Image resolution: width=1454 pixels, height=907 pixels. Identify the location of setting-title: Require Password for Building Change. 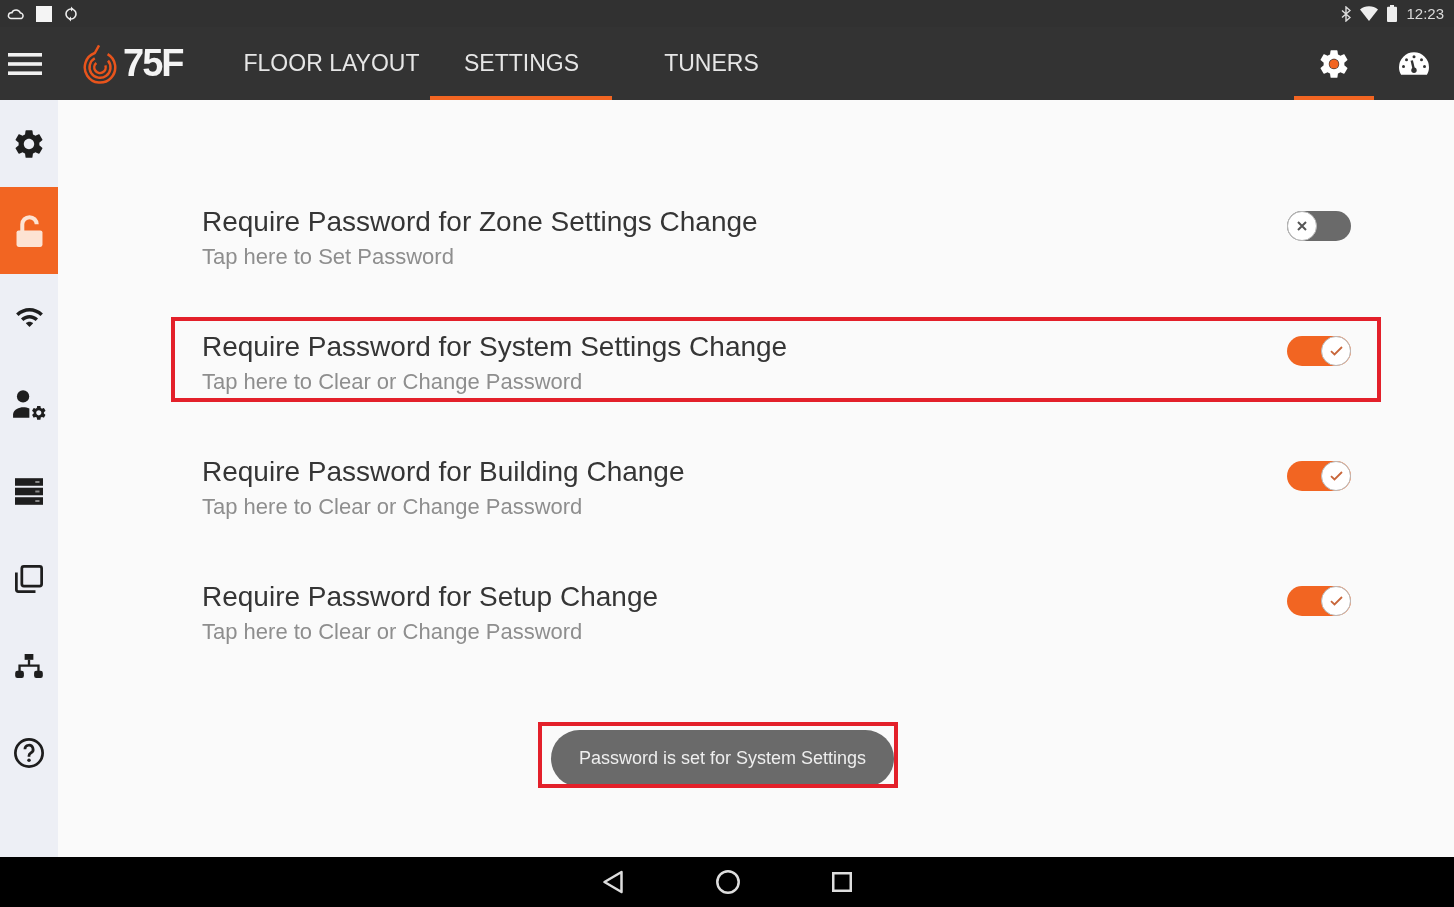
(443, 472).